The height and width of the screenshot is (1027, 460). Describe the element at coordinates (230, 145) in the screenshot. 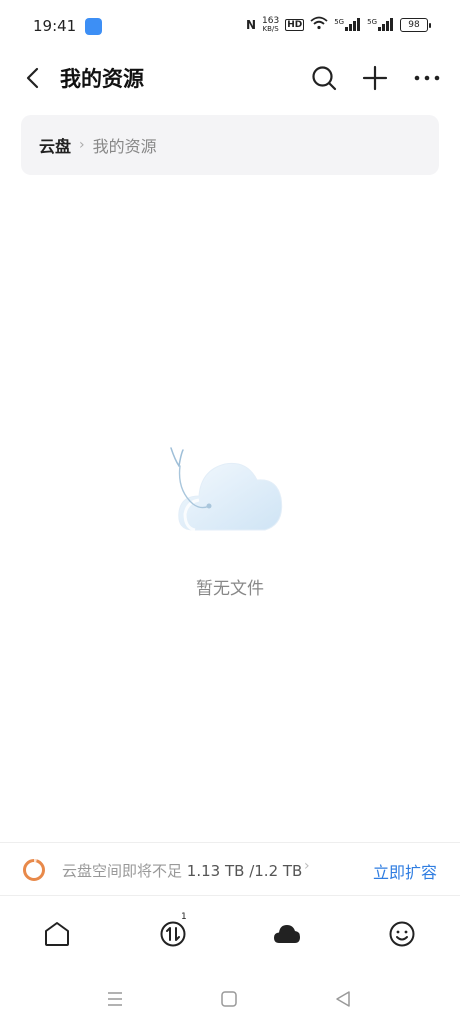

I see `breadcrumb: 云盘 › 我的资源` at that location.